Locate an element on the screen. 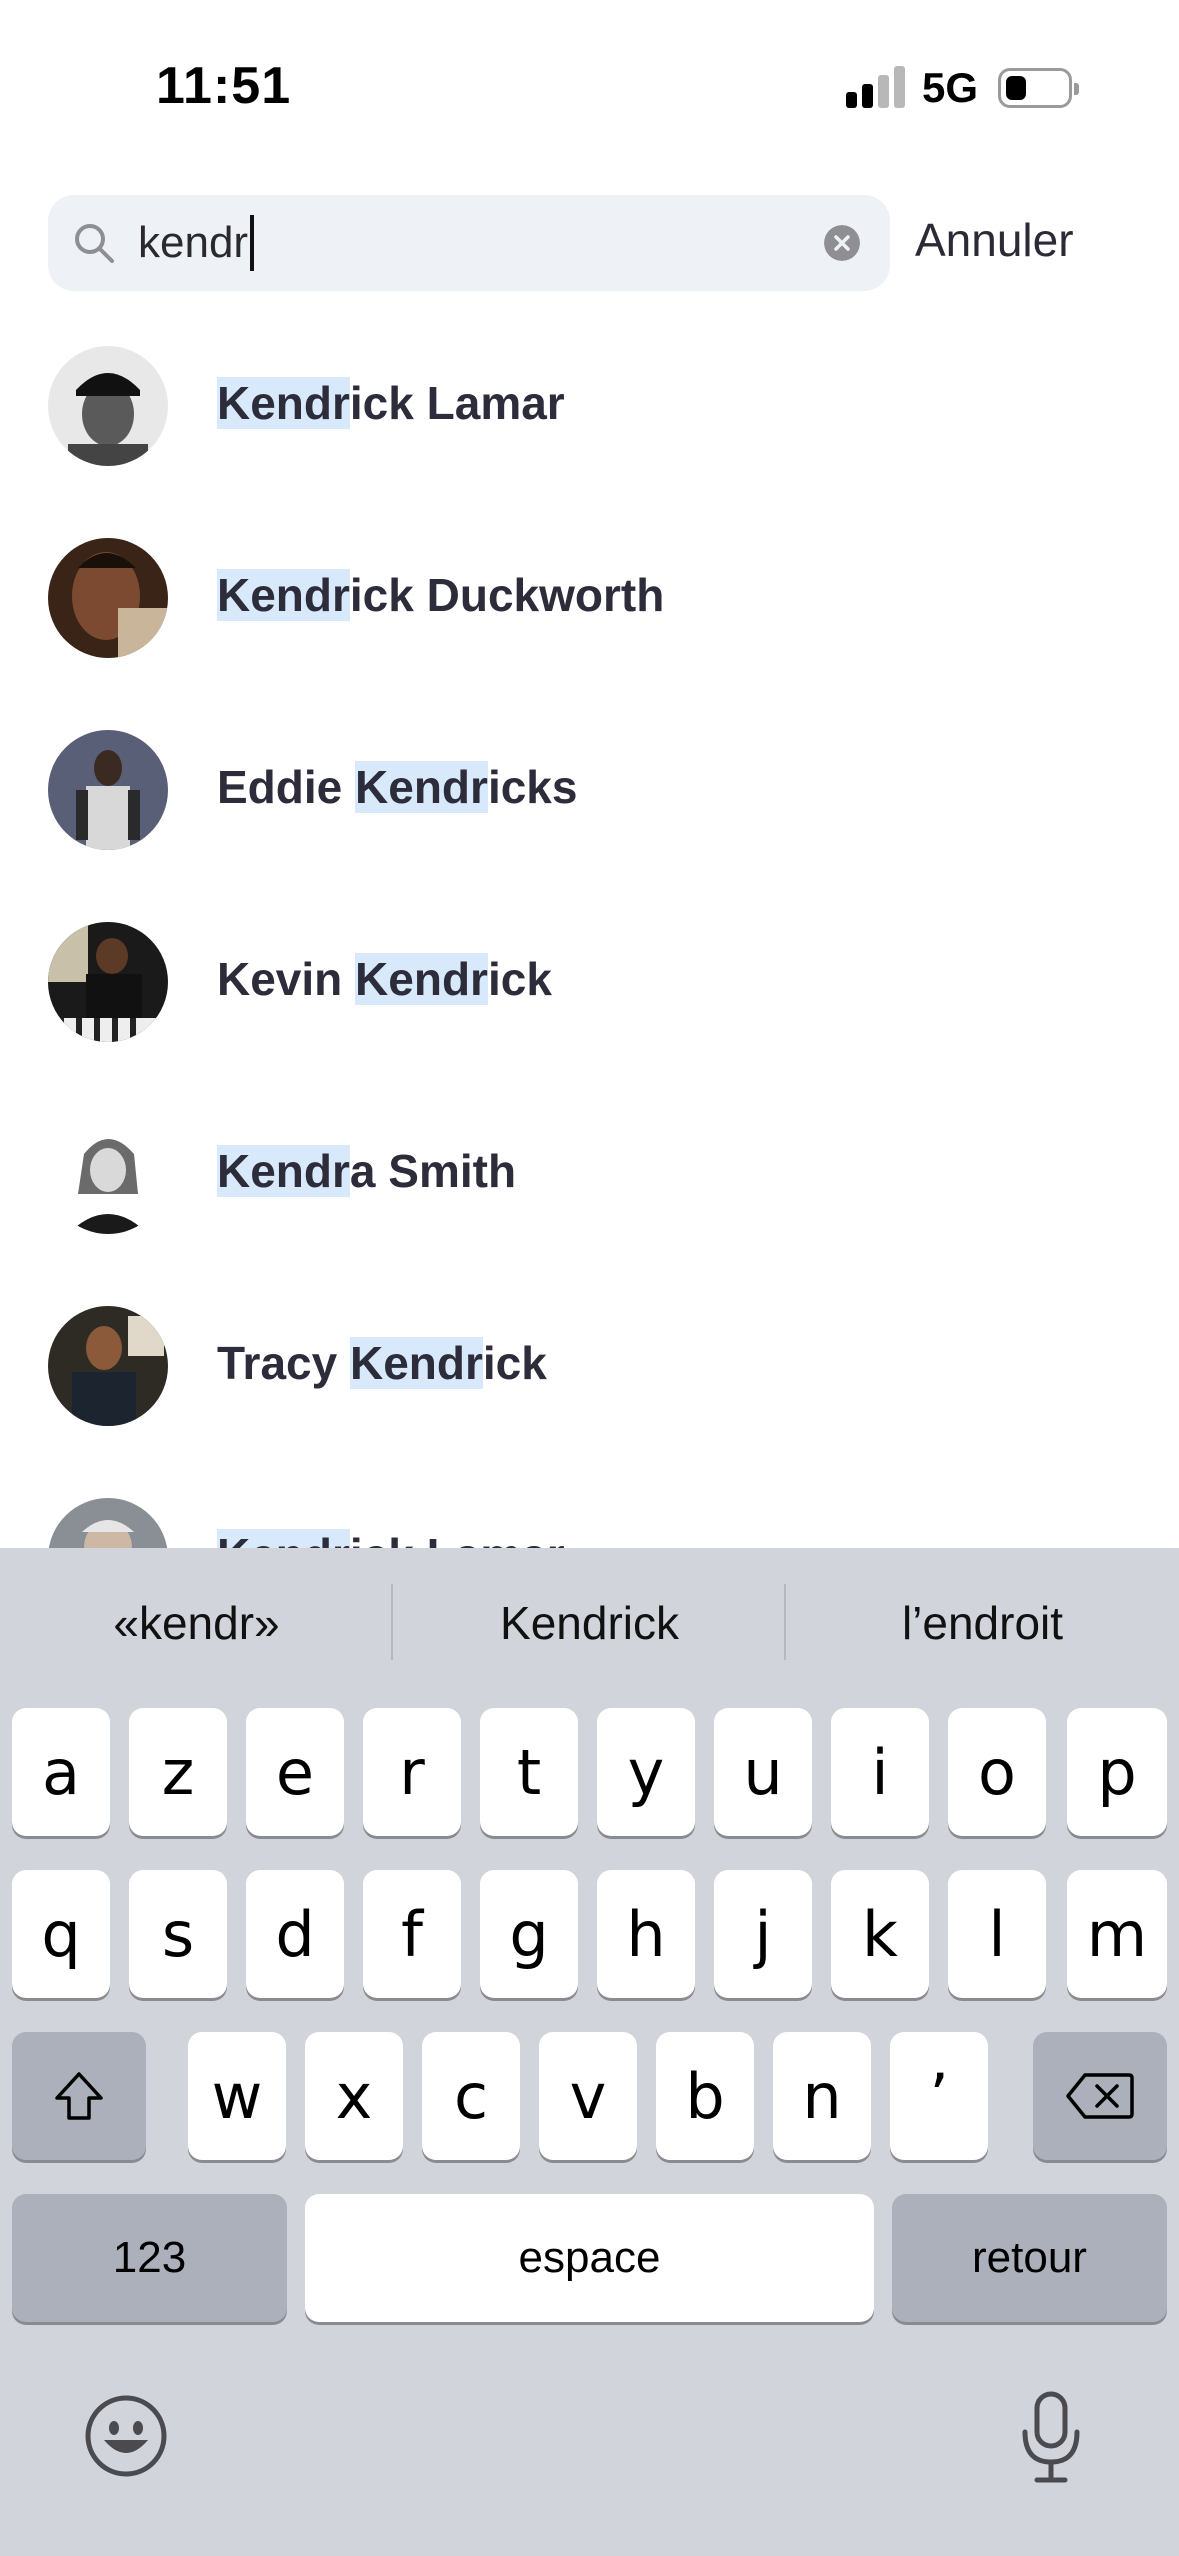 The height and width of the screenshot is (2556, 1179). space-key-label: espace is located at coordinates (589, 2257).